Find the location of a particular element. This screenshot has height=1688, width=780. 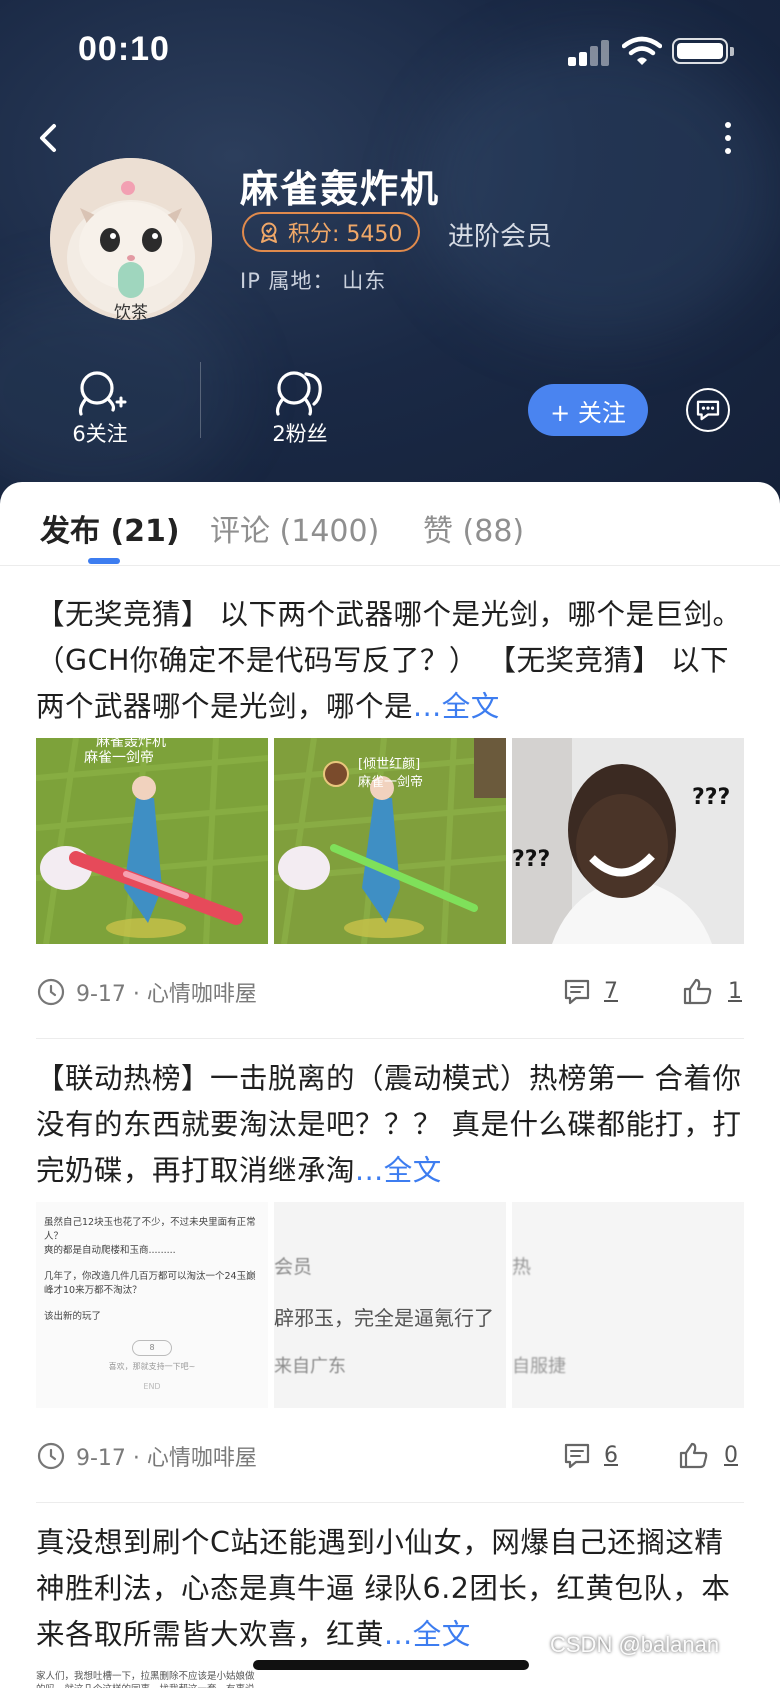

game-screenshot-image: 麻雀轰炸机 麻雀一剑帝 is located at coordinates (152, 841).